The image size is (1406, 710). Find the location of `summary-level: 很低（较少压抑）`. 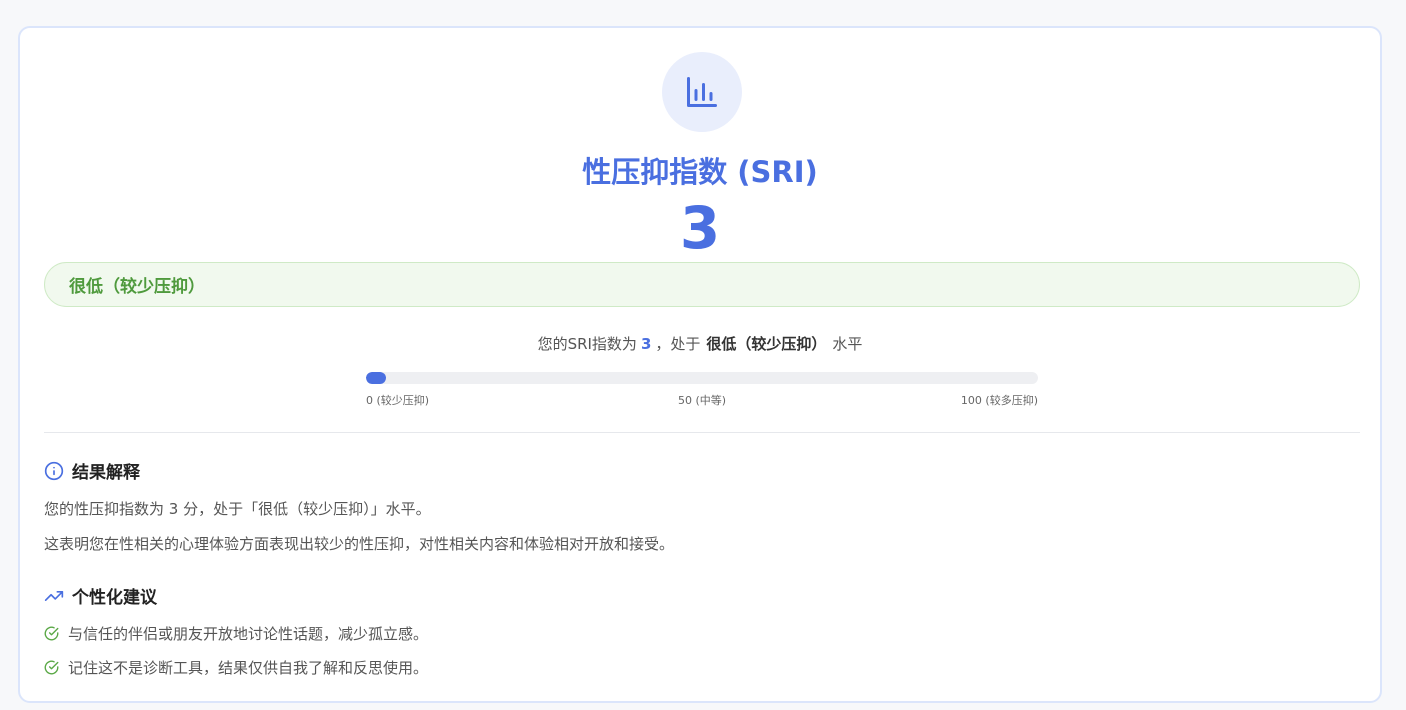

summary-level: 很低（较少压抑） is located at coordinates (766, 344).